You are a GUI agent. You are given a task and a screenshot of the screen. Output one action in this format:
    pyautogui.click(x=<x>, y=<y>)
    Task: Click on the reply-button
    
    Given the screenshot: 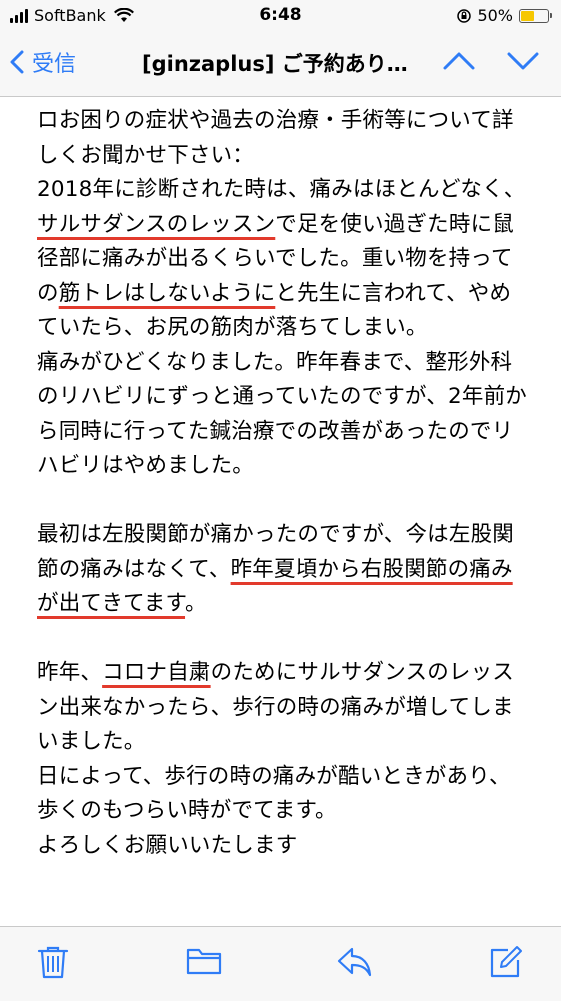 What is the action you would take?
    pyautogui.click(x=354, y=963)
    